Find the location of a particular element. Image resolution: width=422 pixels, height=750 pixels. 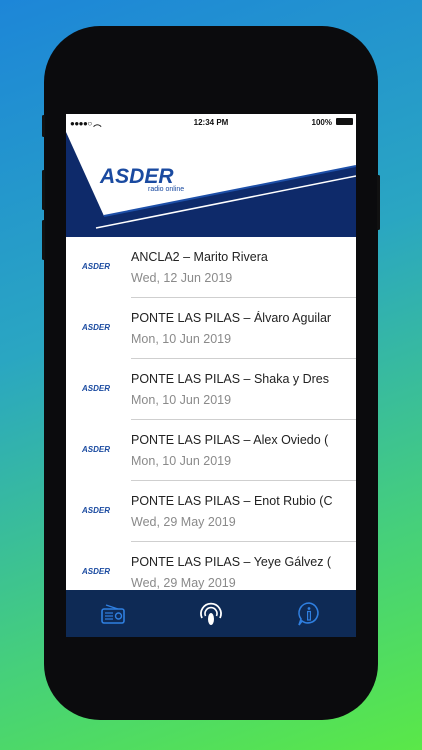

episode-title: PONTE LAS PILAS – Shaka y Dres is located at coordinates (230, 379).